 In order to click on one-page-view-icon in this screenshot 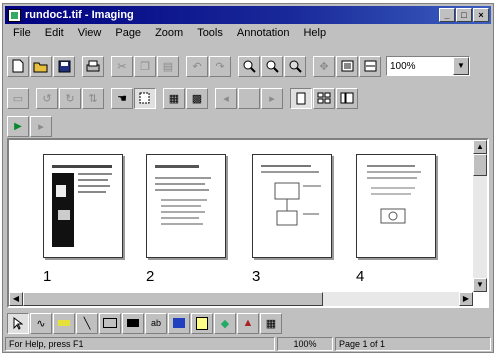, I will do `click(301, 98)`.